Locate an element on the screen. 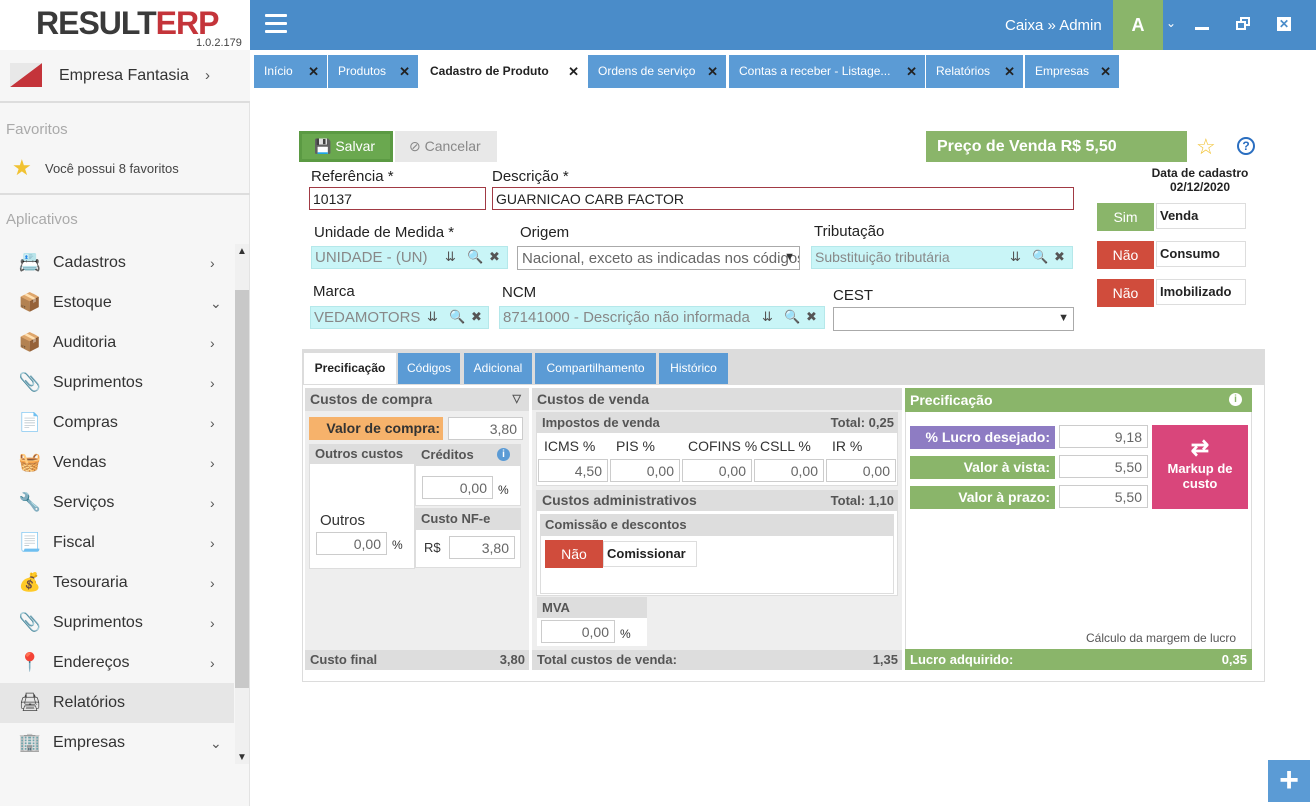  favorites-count: Você possui 8 favoritos is located at coordinates (112, 168).